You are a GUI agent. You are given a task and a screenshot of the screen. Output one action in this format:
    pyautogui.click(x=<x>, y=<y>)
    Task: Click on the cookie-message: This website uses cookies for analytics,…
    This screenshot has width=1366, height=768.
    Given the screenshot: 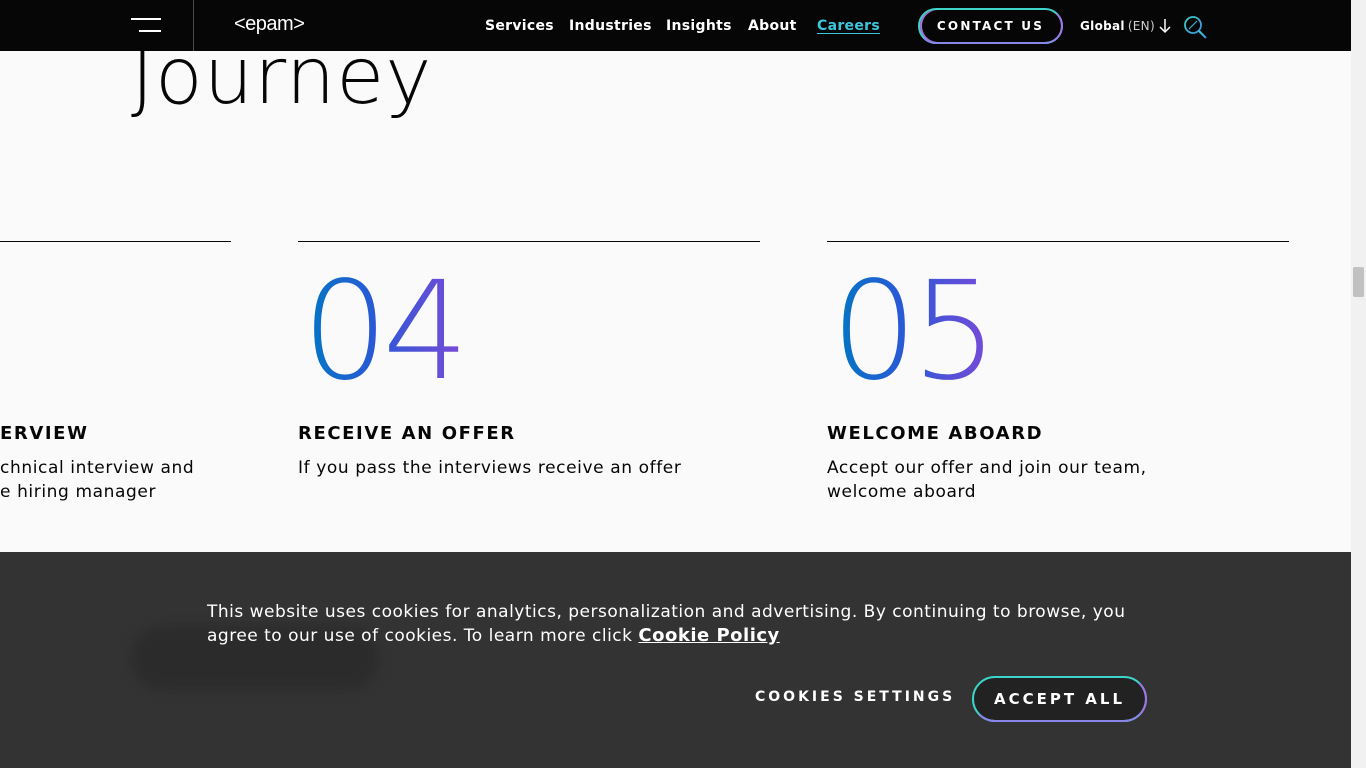 What is the action you would take?
    pyautogui.click(x=687, y=624)
    